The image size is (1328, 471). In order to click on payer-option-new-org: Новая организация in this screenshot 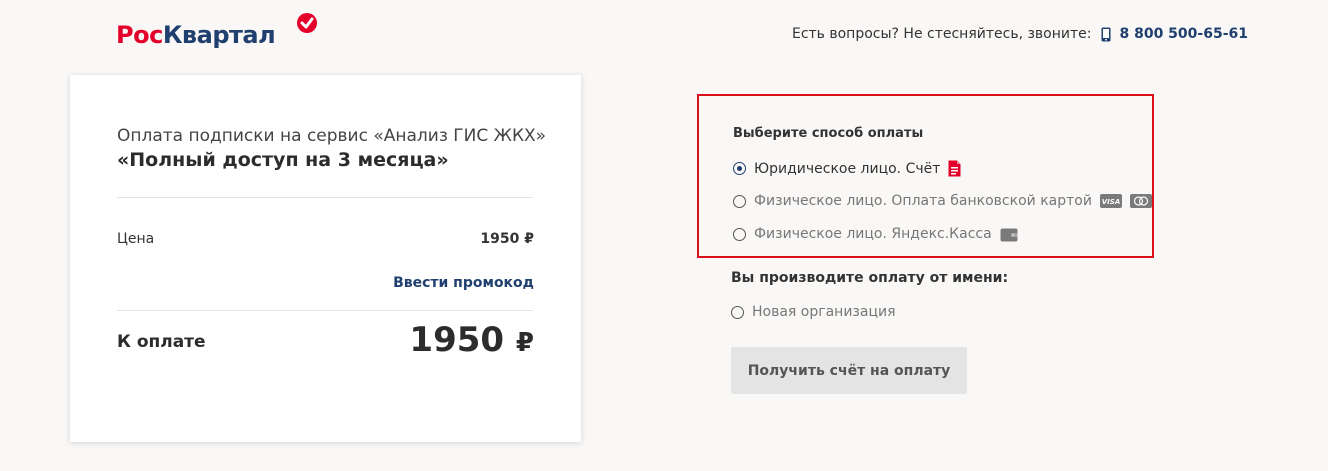, I will do `click(813, 312)`.